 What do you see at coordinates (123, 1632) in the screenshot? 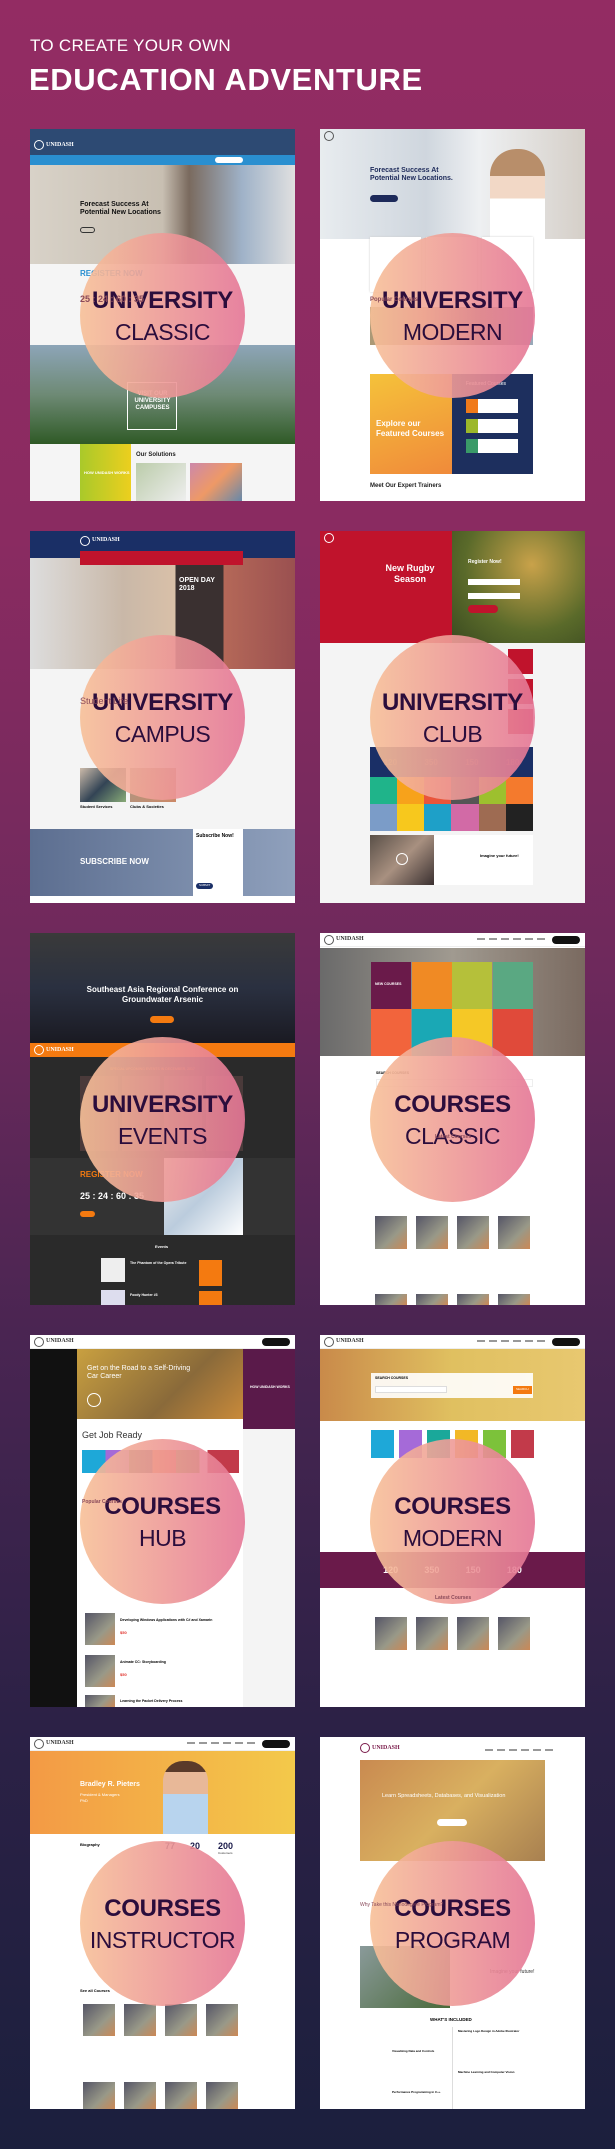
I see `course-price: $50` at bounding box center [123, 1632].